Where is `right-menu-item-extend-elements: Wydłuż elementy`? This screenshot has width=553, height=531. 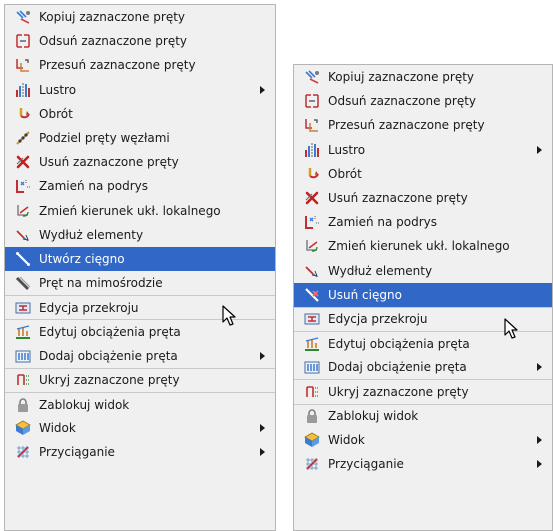
right-menu-item-extend-elements: Wydłuż elementy is located at coordinates (423, 271).